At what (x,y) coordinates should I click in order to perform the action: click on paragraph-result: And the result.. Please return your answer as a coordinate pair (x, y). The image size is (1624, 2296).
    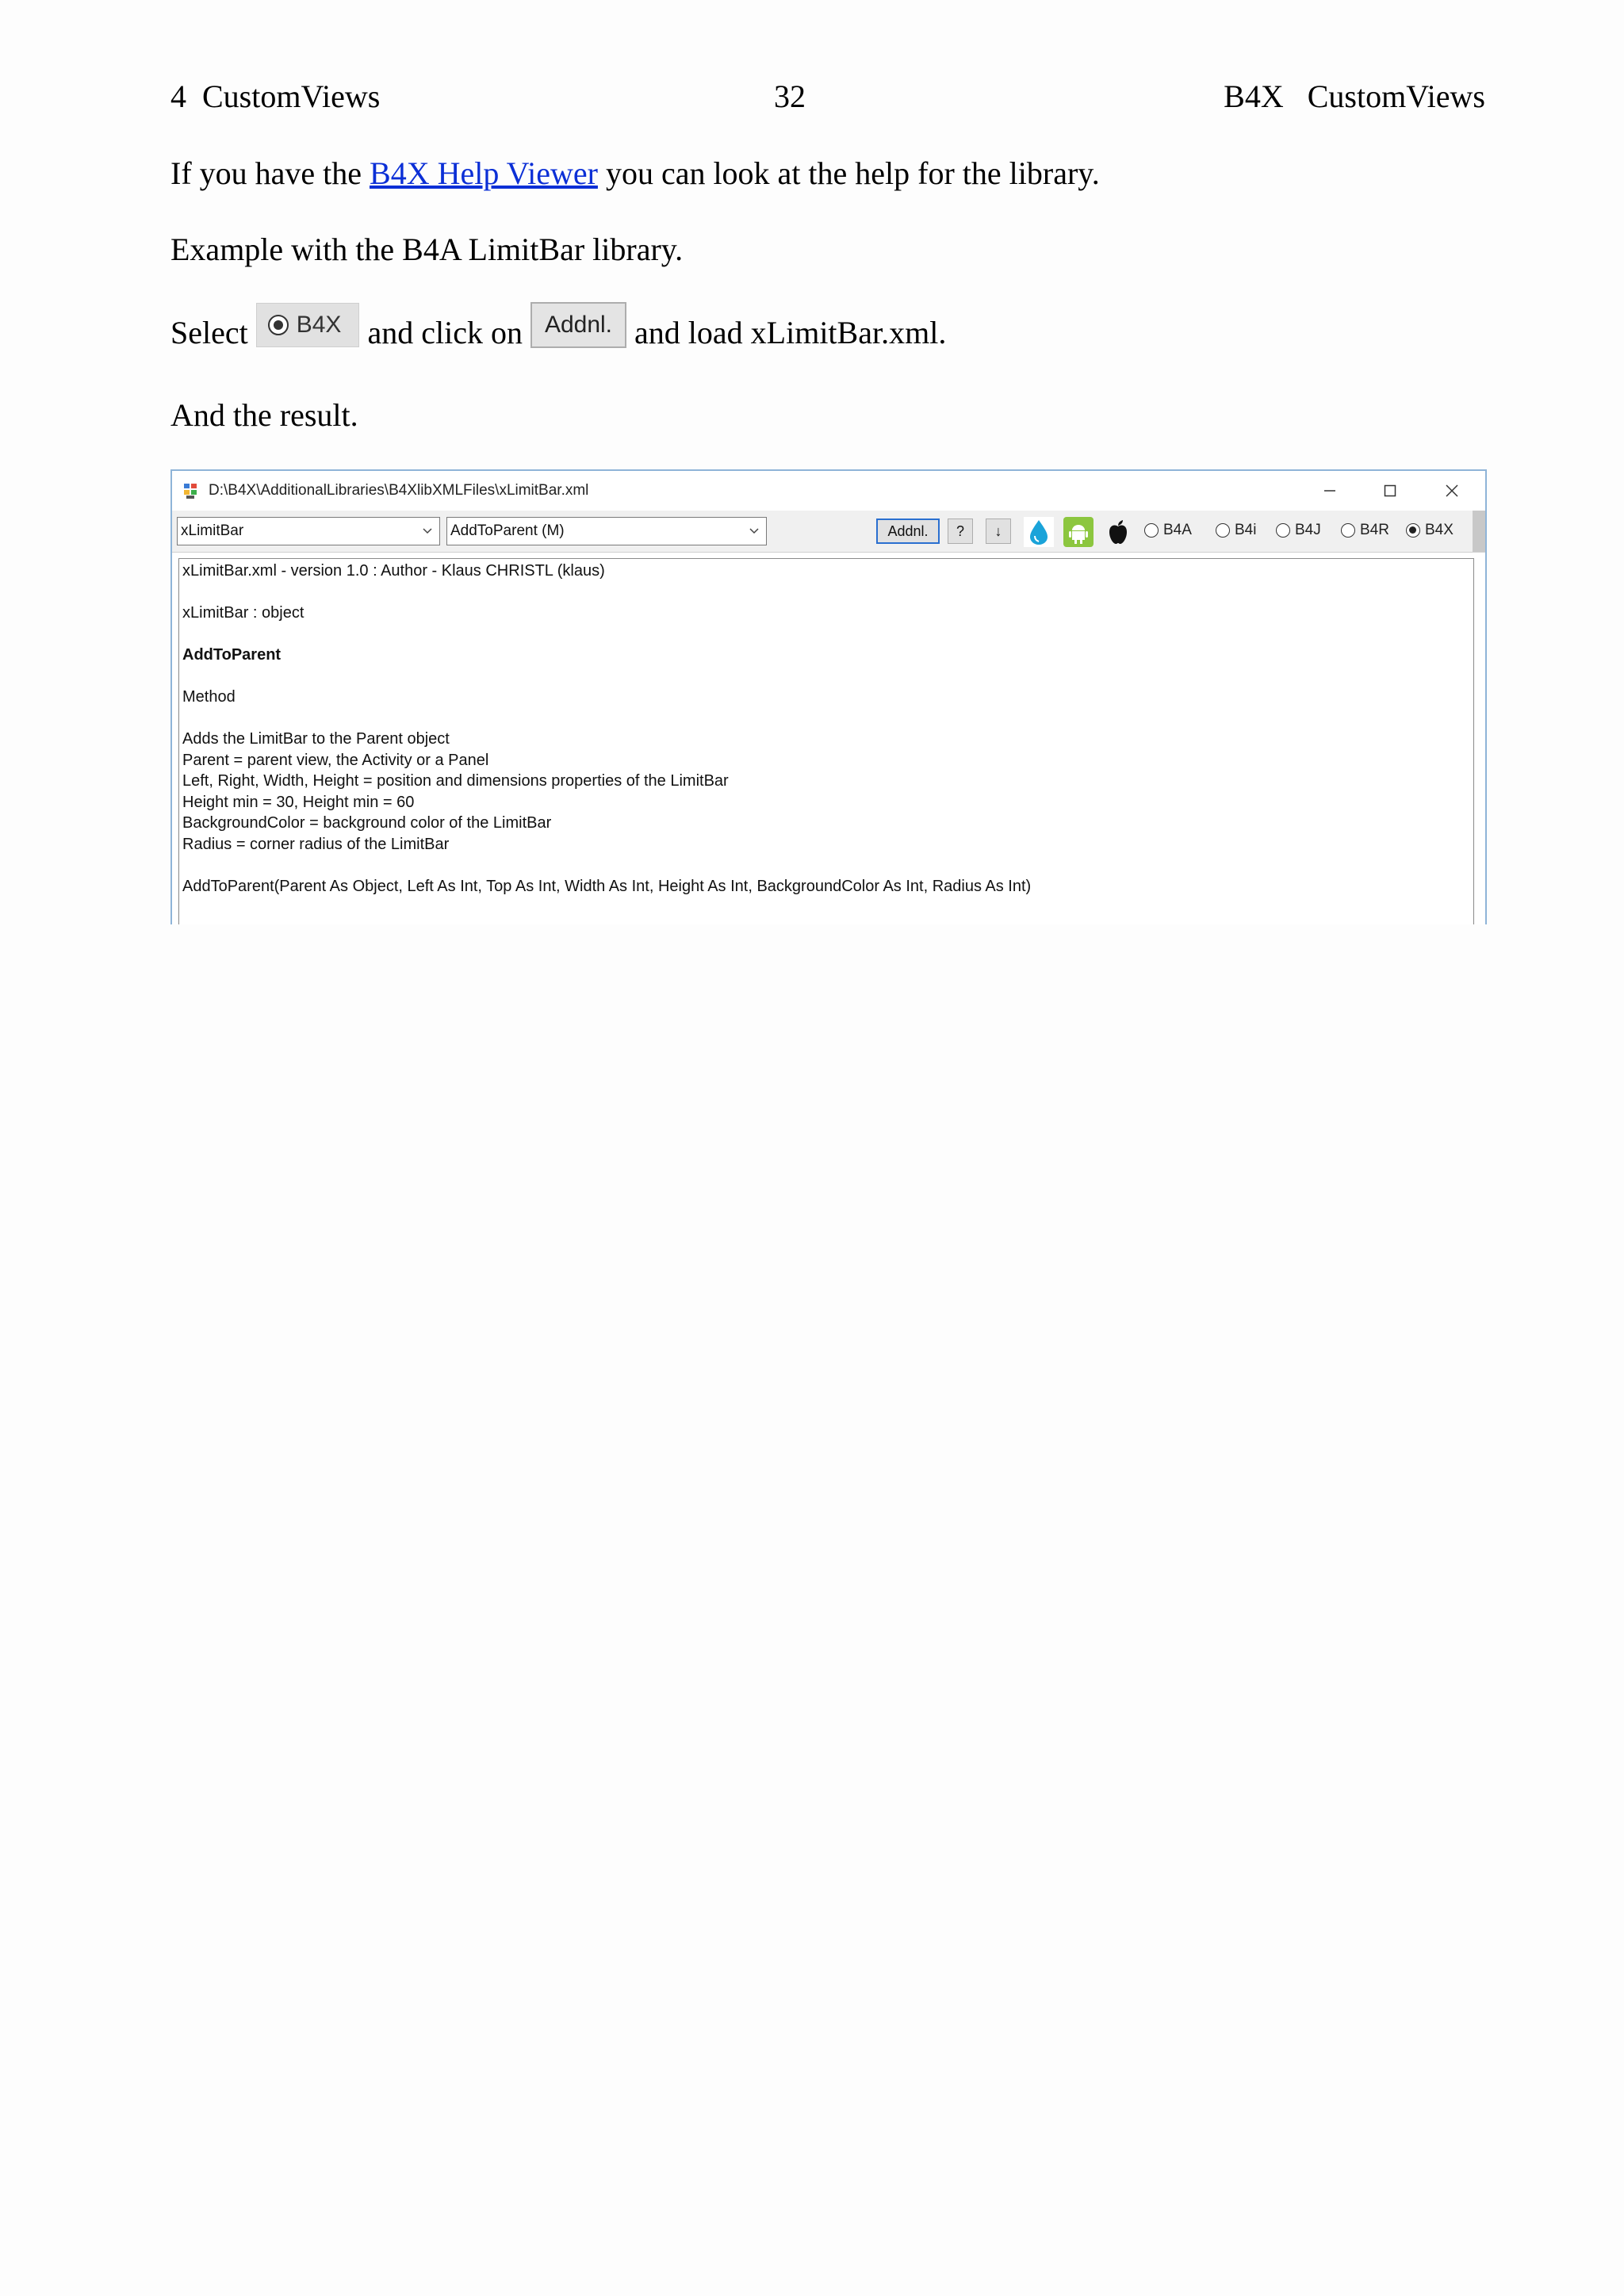
    Looking at the image, I should click on (264, 415).